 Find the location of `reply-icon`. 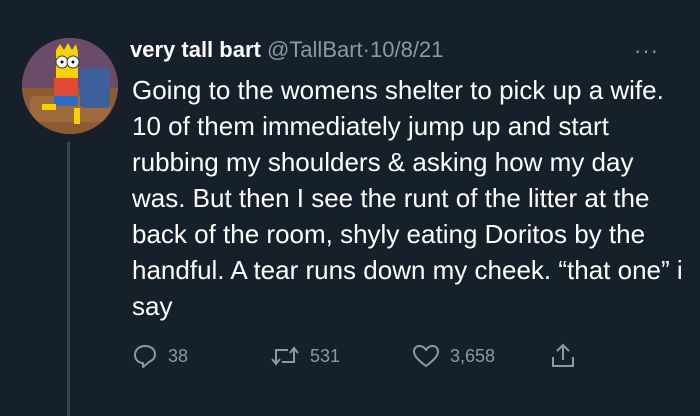

reply-icon is located at coordinates (145, 356).